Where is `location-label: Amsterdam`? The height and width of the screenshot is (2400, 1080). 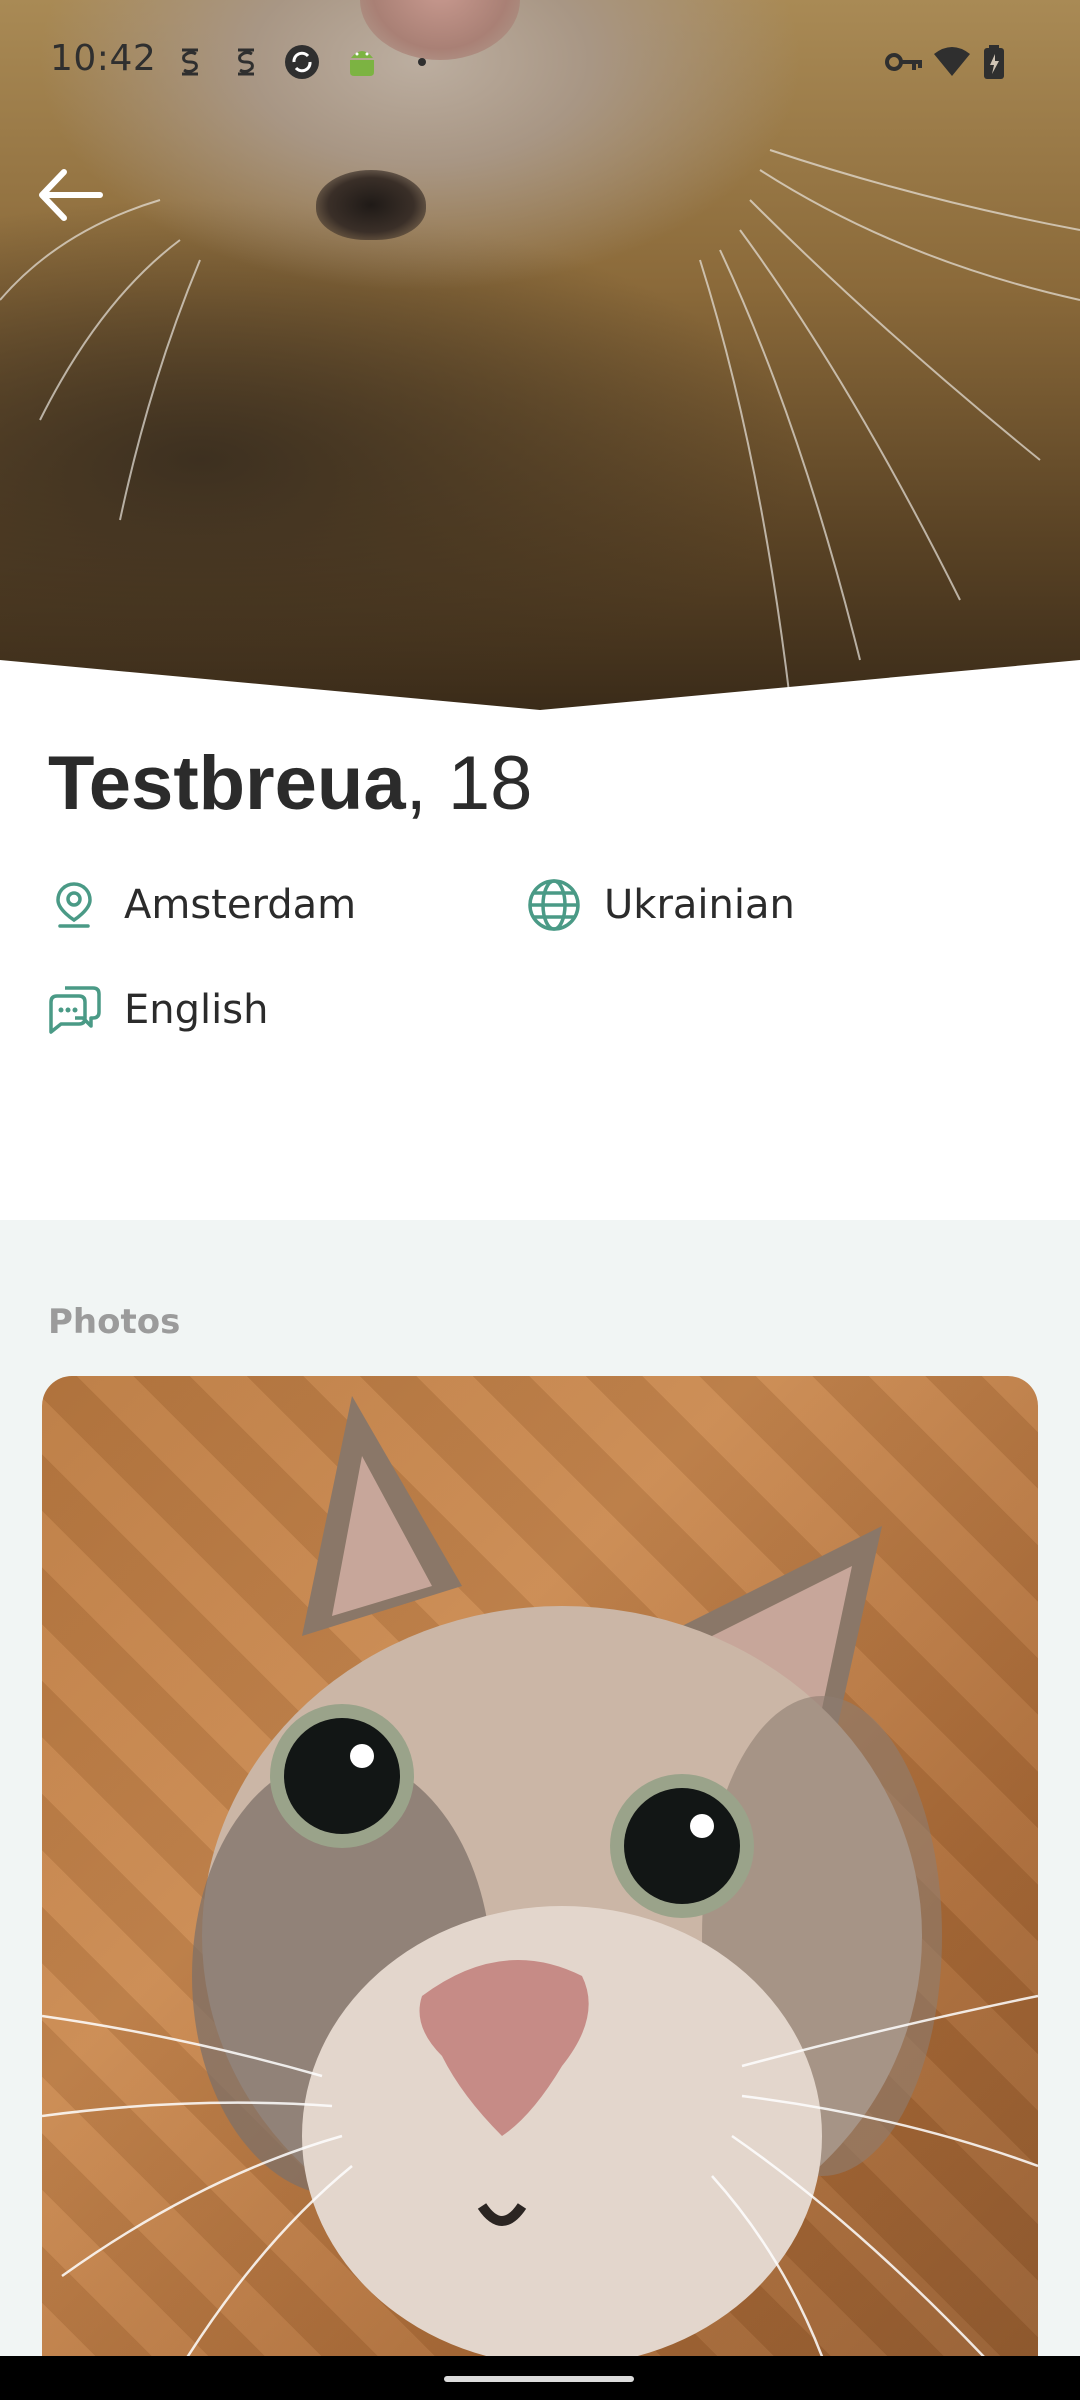 location-label: Amsterdam is located at coordinates (240, 905).